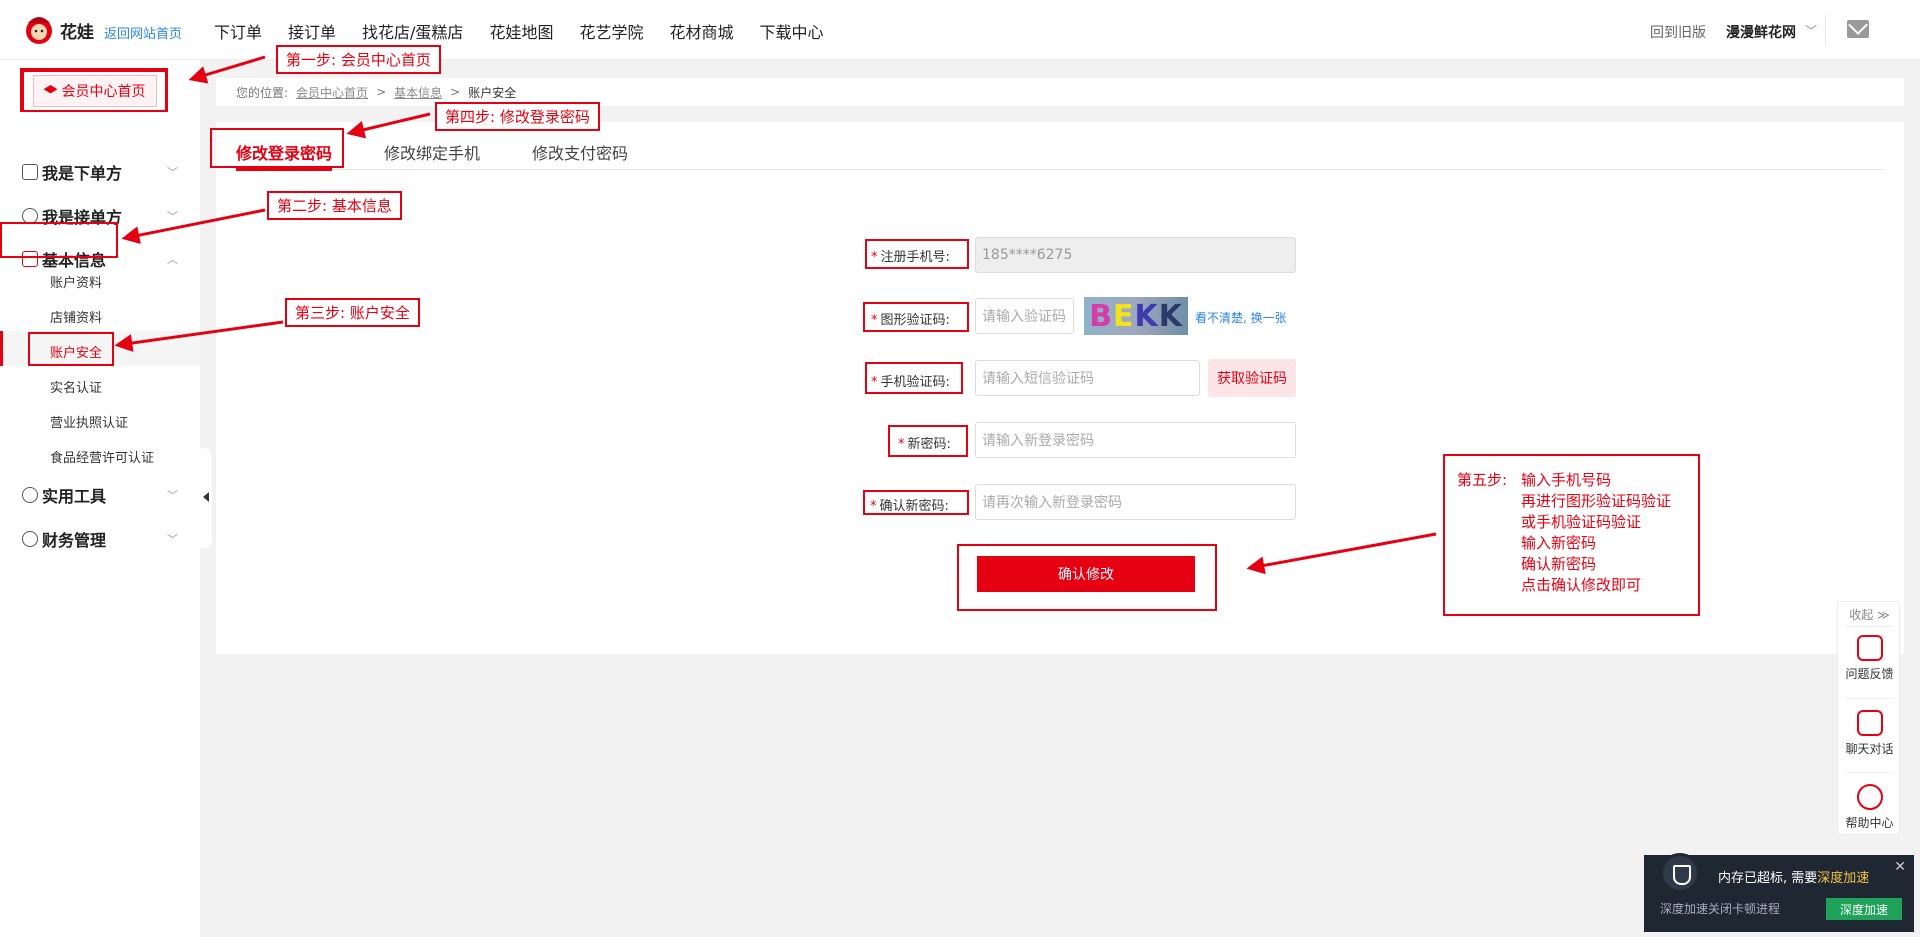 The image size is (1920, 937). I want to click on memory-toast: 内存已超标, 需要深度加速 ✕ 深度加速关闭卡顿进程 深度加速, so click(1779, 892).